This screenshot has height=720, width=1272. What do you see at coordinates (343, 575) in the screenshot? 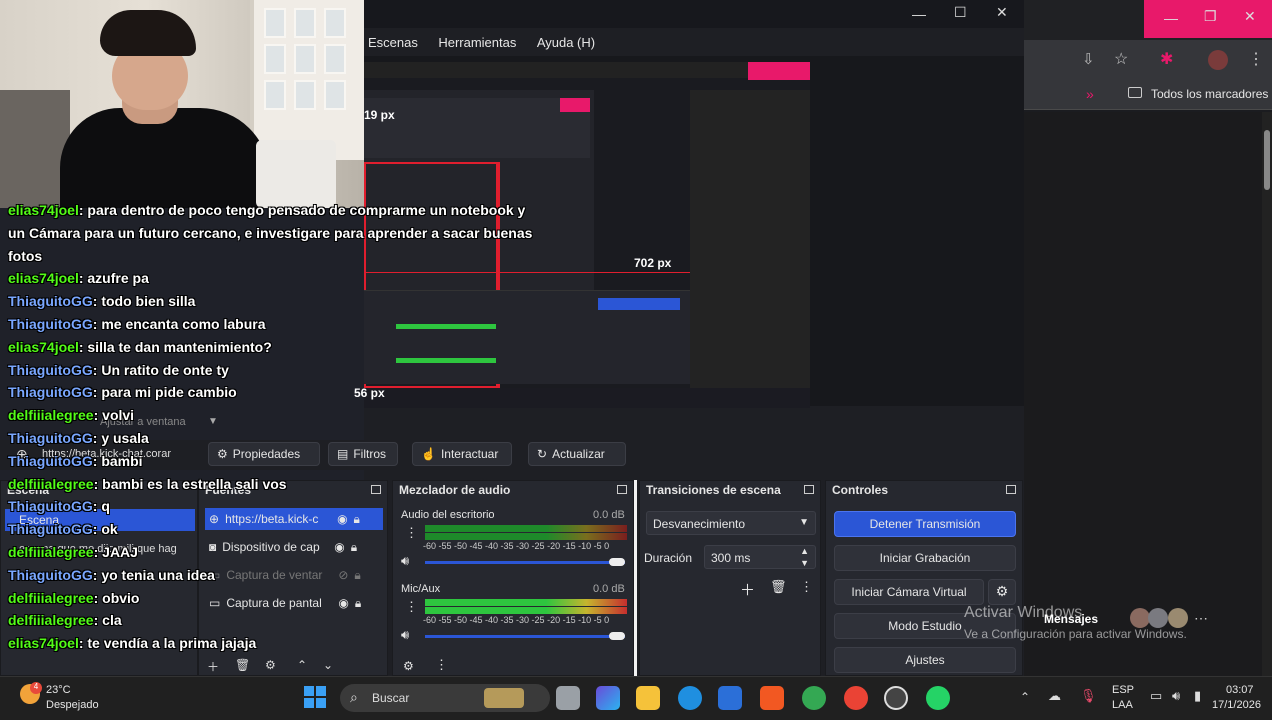
I see `eye-off-icon: ⊘` at bounding box center [343, 575].